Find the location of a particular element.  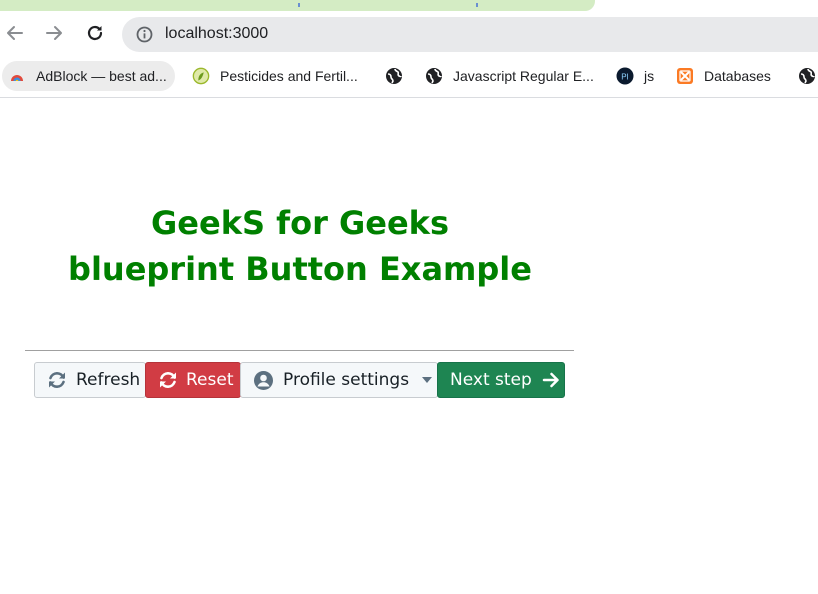

profile-settings-button: Profile settings is located at coordinates (339, 380).